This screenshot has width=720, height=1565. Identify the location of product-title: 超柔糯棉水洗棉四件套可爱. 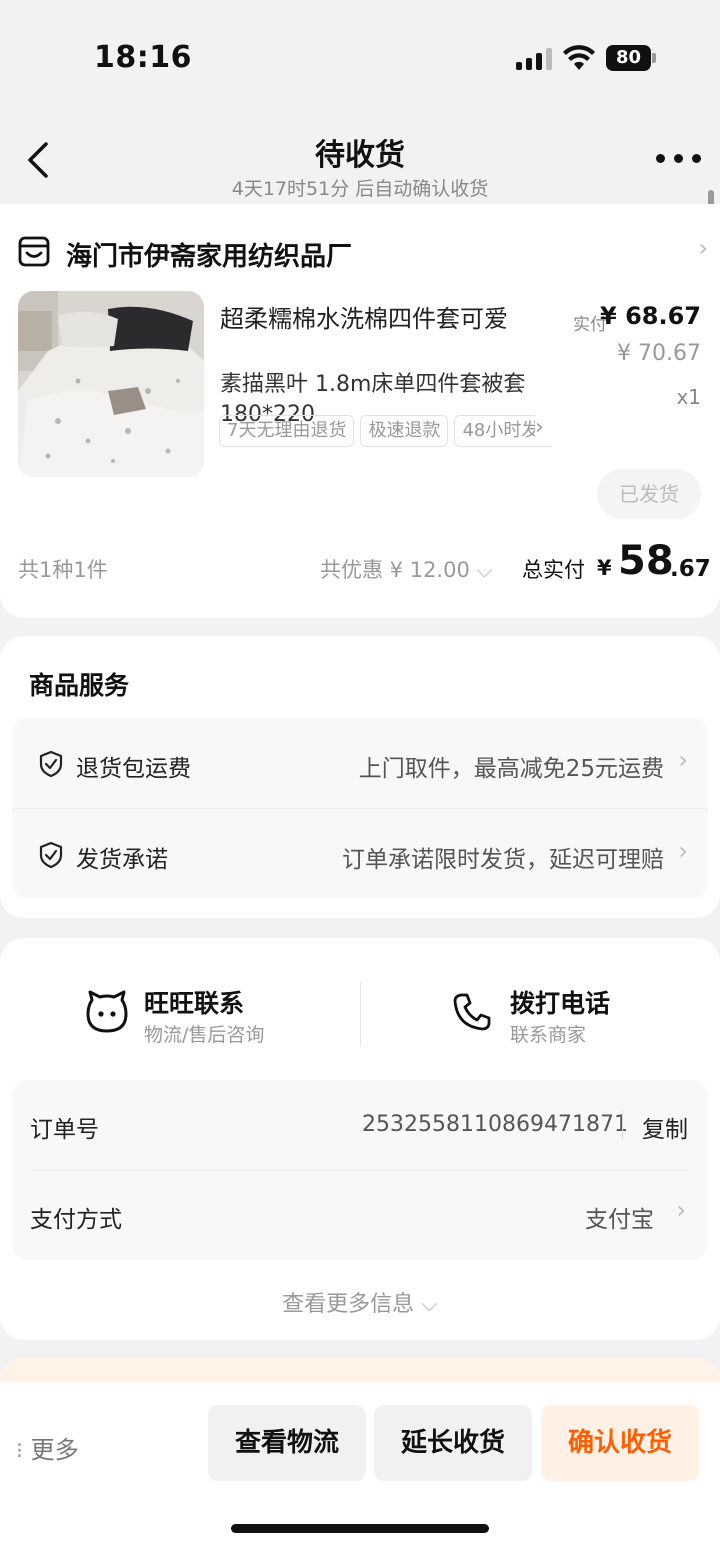
(392, 319).